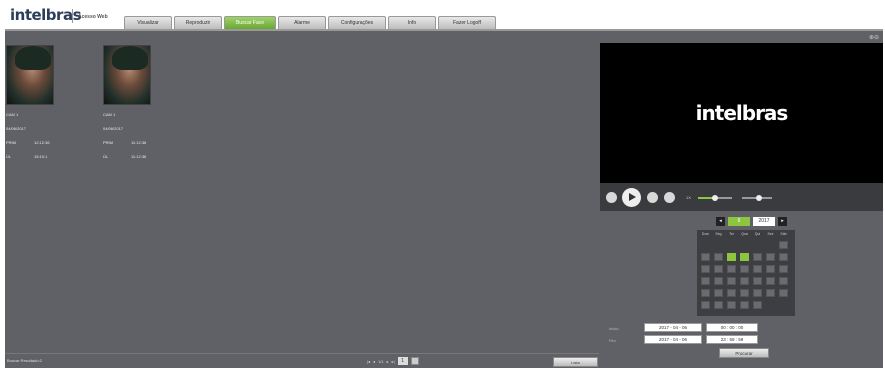  I want to click on next-month-icon: ▸, so click(782, 221).